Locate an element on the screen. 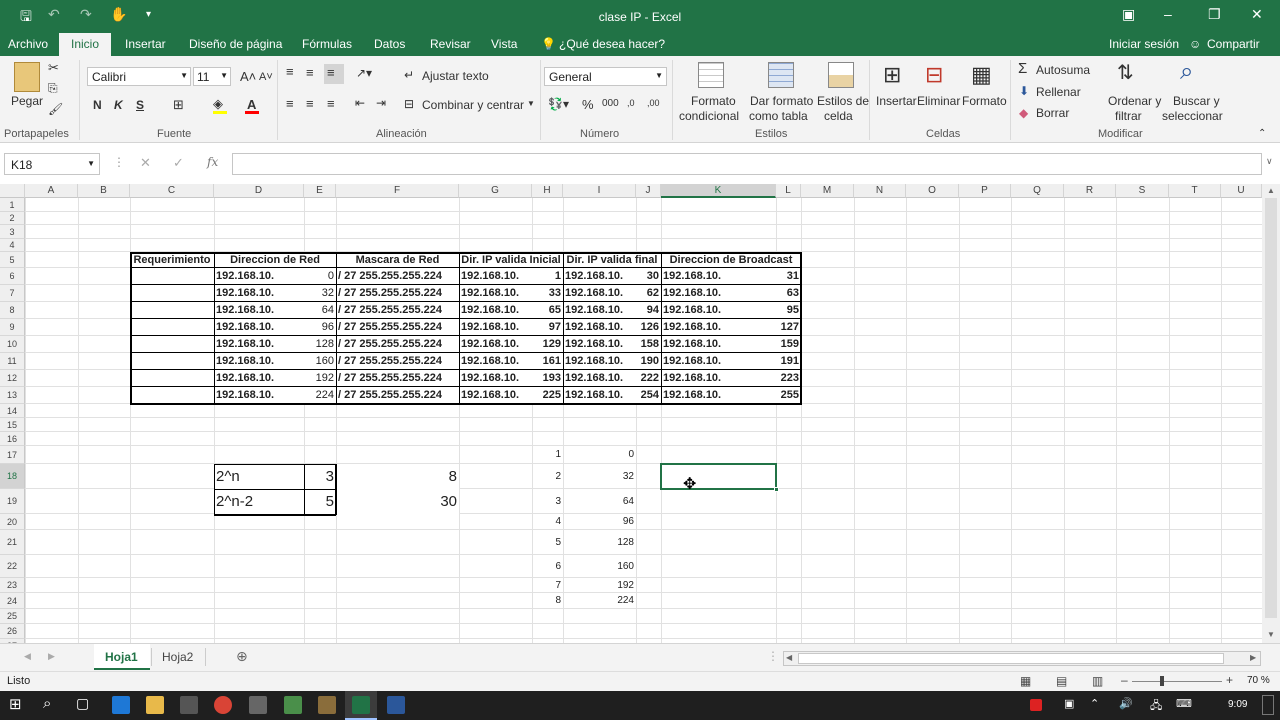  vertical-scrollbar: ▲ ▼ is located at coordinates (1271, 413).